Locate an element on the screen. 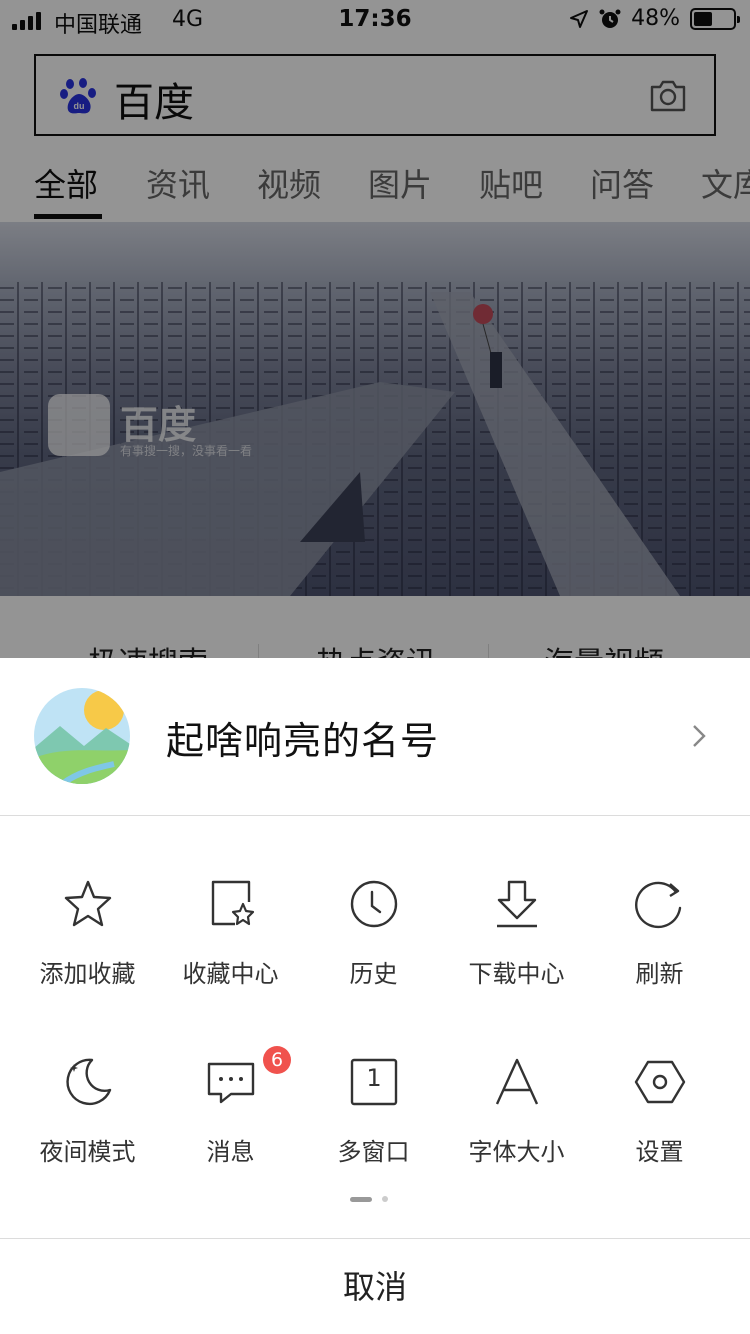 This screenshot has height=1334, width=750. menu-label: 刷新 is located at coordinates (659, 974).